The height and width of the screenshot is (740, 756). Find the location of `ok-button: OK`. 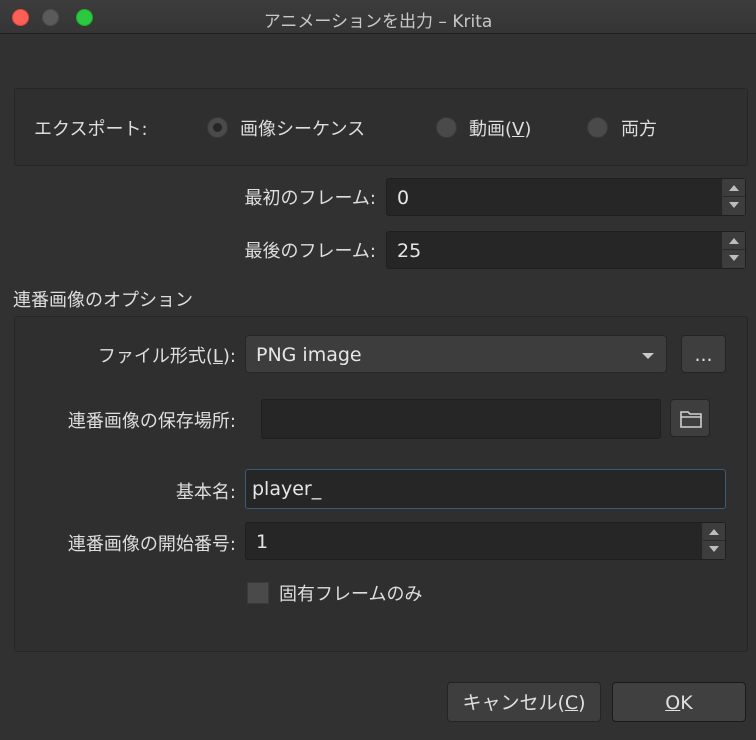

ok-button: OK is located at coordinates (679, 702).